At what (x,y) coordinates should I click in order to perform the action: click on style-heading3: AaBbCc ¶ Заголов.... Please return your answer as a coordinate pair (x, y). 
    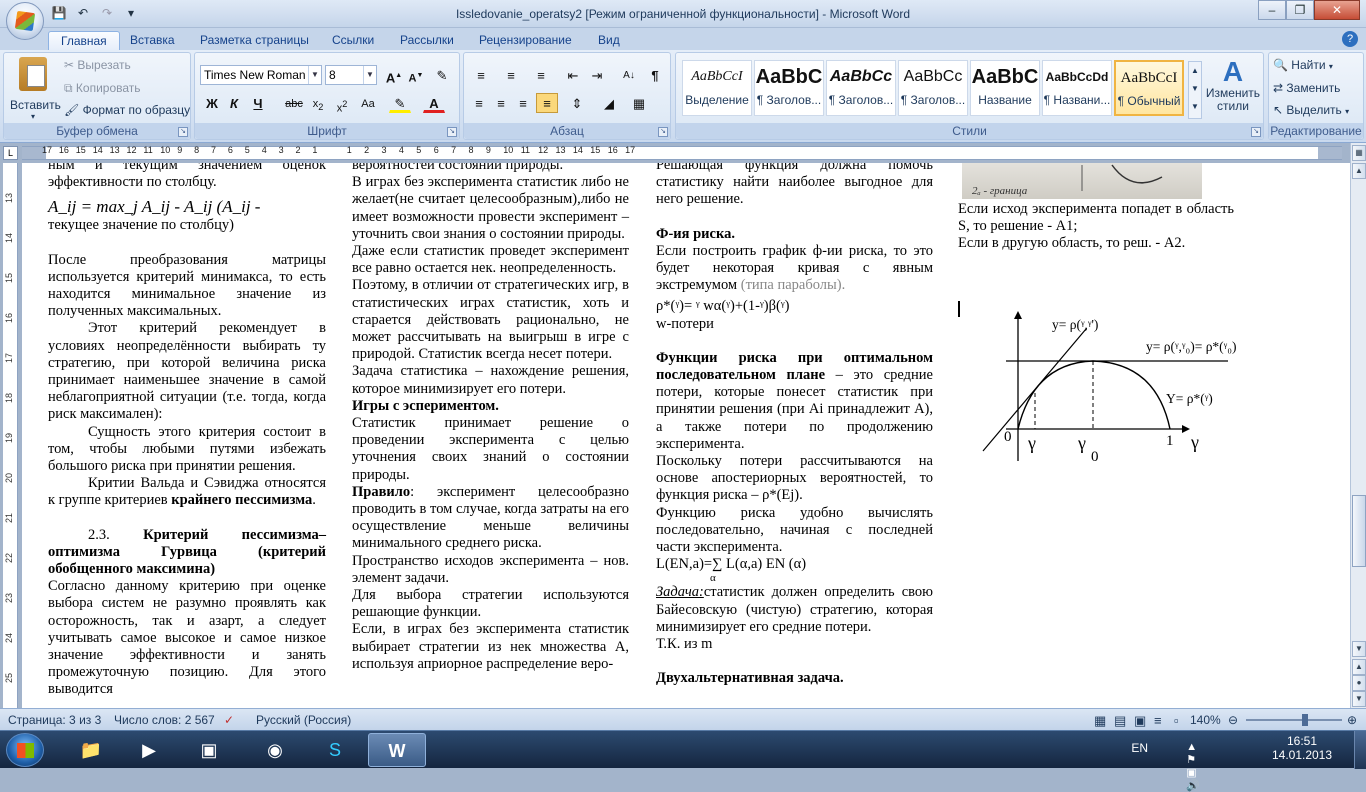
    Looking at the image, I should click on (933, 88).